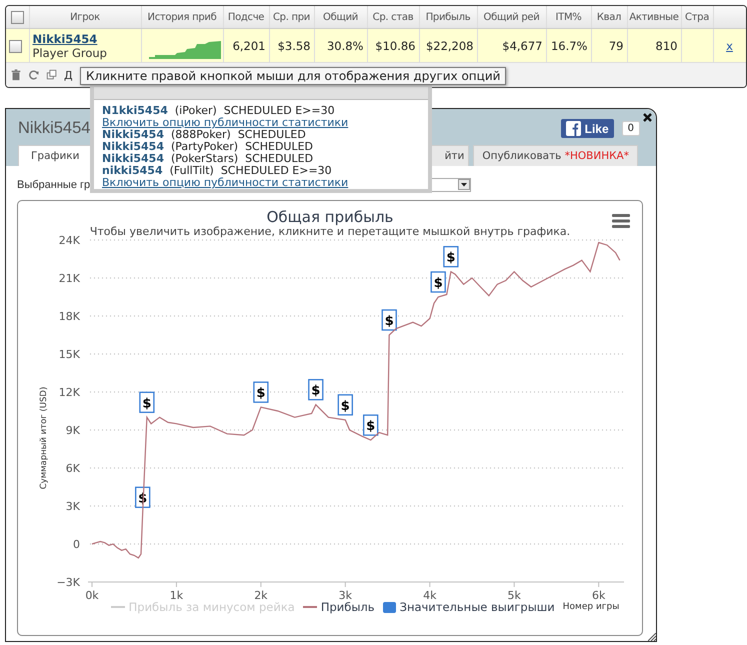 The width and height of the screenshot is (747, 645). Describe the element at coordinates (92, 595) in the screenshot. I see `axis-tick-label: 0k` at that location.